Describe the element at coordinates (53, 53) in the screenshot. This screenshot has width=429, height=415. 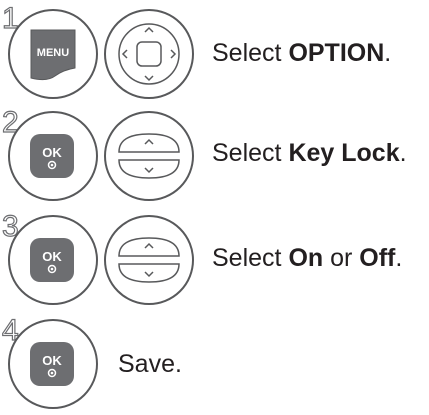
I see `menu-label: MENU` at that location.